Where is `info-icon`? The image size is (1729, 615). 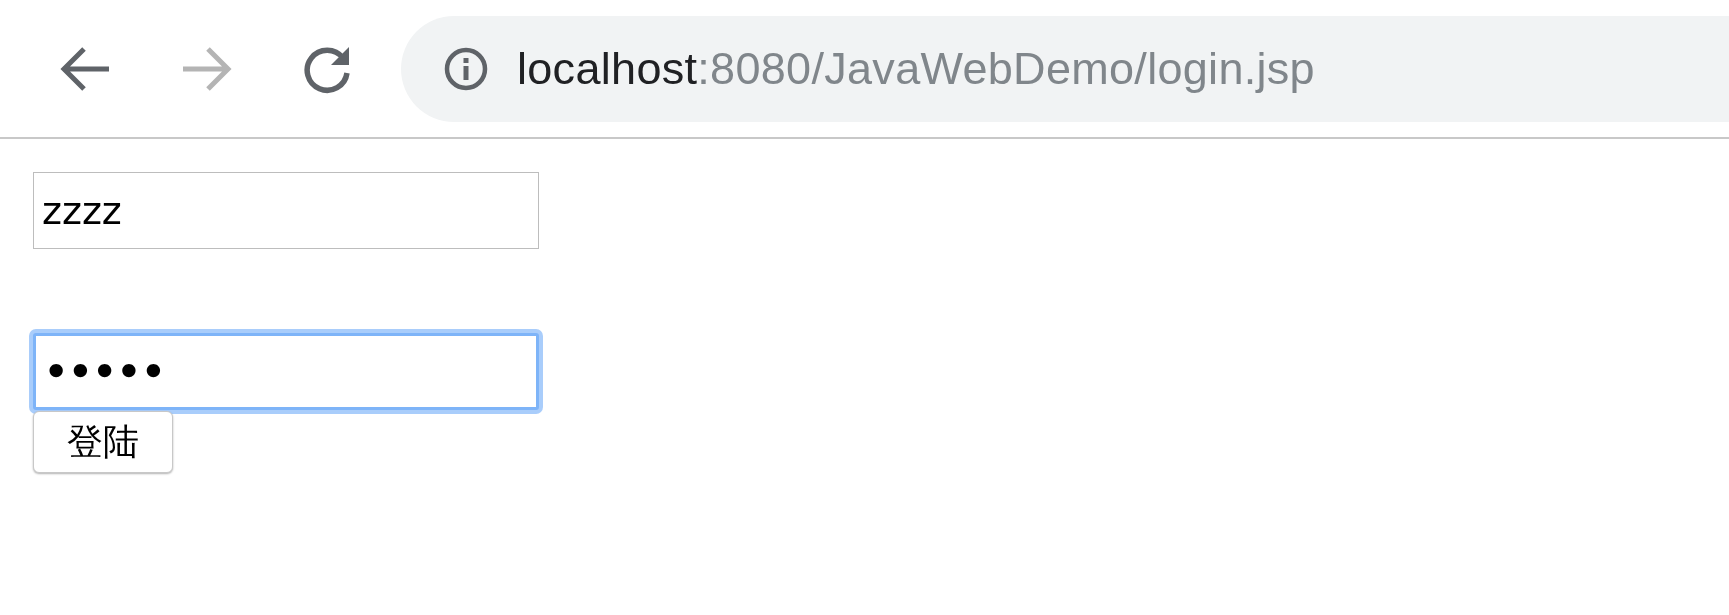 info-icon is located at coordinates (466, 68).